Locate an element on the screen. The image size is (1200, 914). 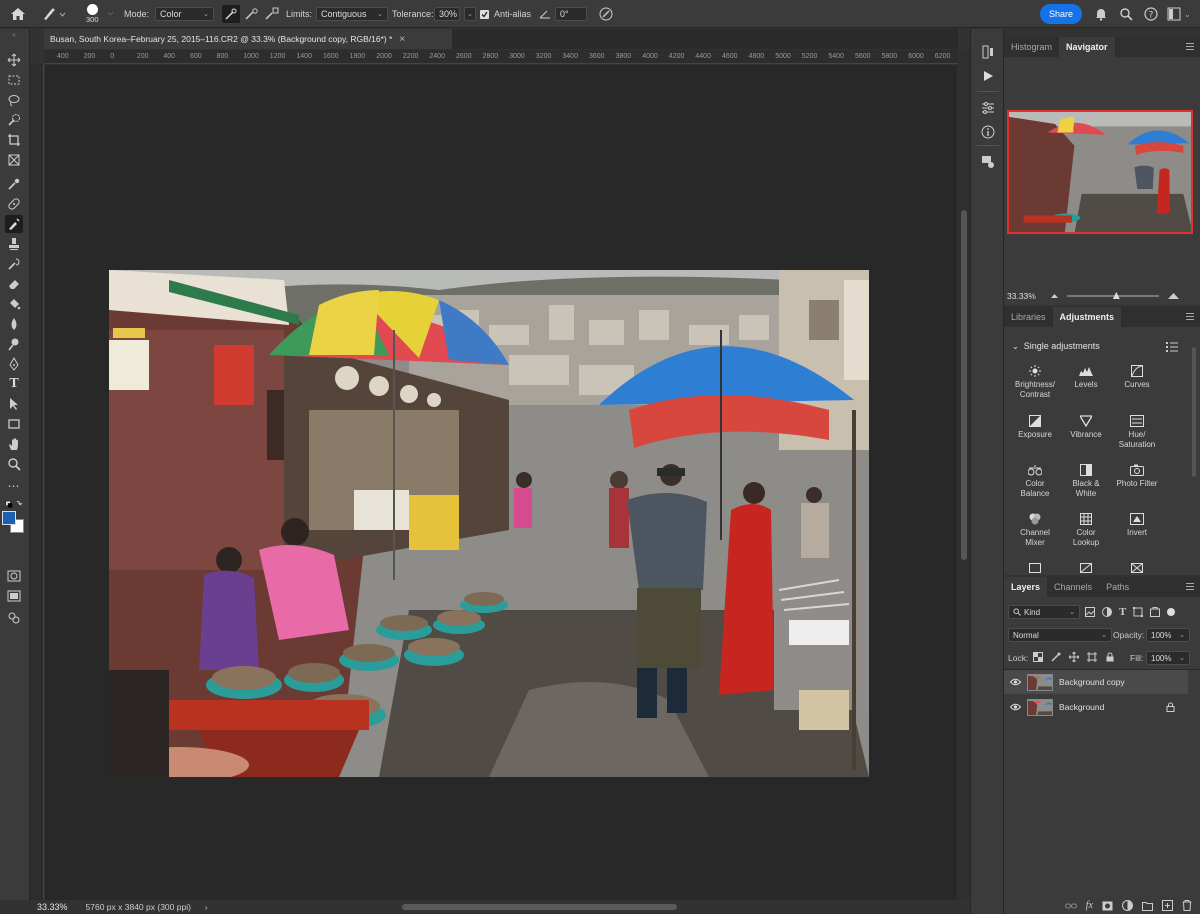
filter-adjustment-icon is located at coordinates (1107, 612).